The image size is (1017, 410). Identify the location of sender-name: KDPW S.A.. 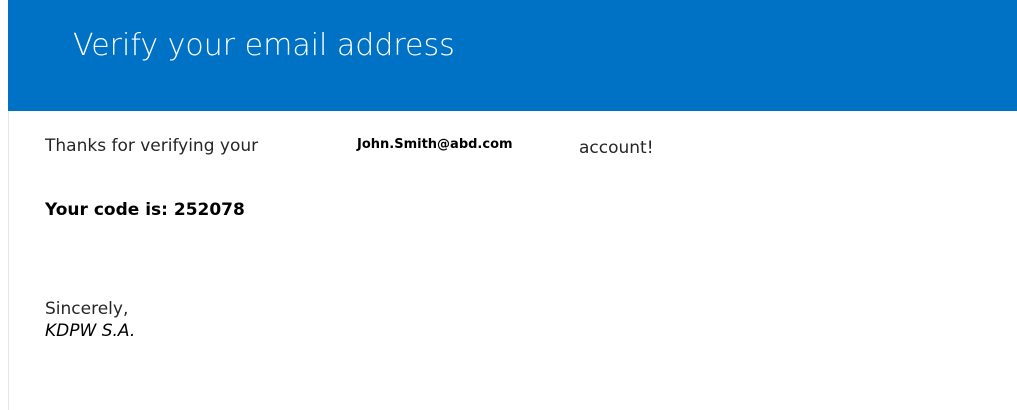
(90, 331).